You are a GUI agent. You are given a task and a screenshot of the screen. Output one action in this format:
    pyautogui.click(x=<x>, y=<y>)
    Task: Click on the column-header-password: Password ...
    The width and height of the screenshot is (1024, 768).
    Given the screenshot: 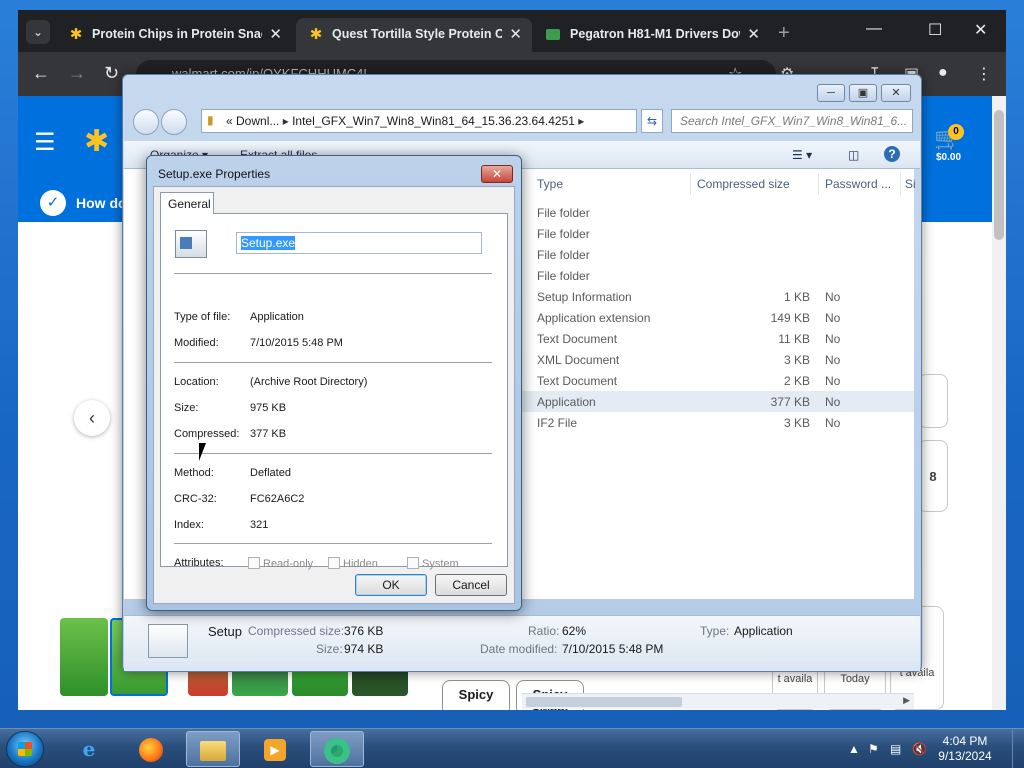 What is the action you would take?
    pyautogui.click(x=858, y=184)
    